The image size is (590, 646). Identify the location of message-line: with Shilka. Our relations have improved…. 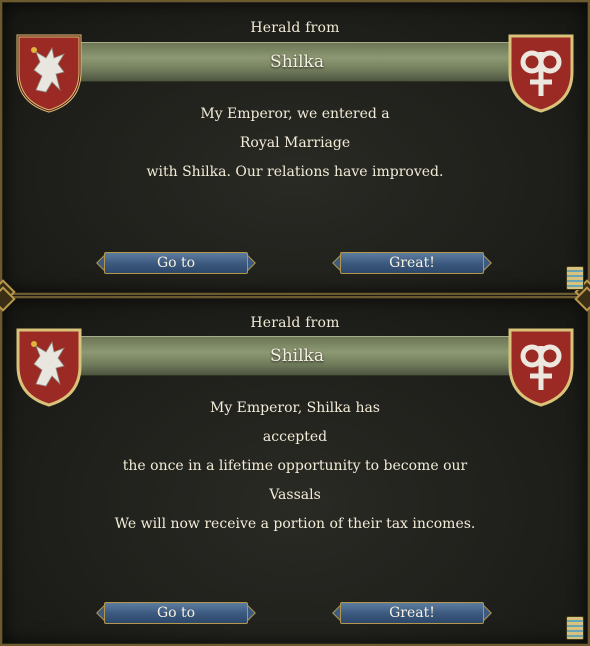
(295, 172).